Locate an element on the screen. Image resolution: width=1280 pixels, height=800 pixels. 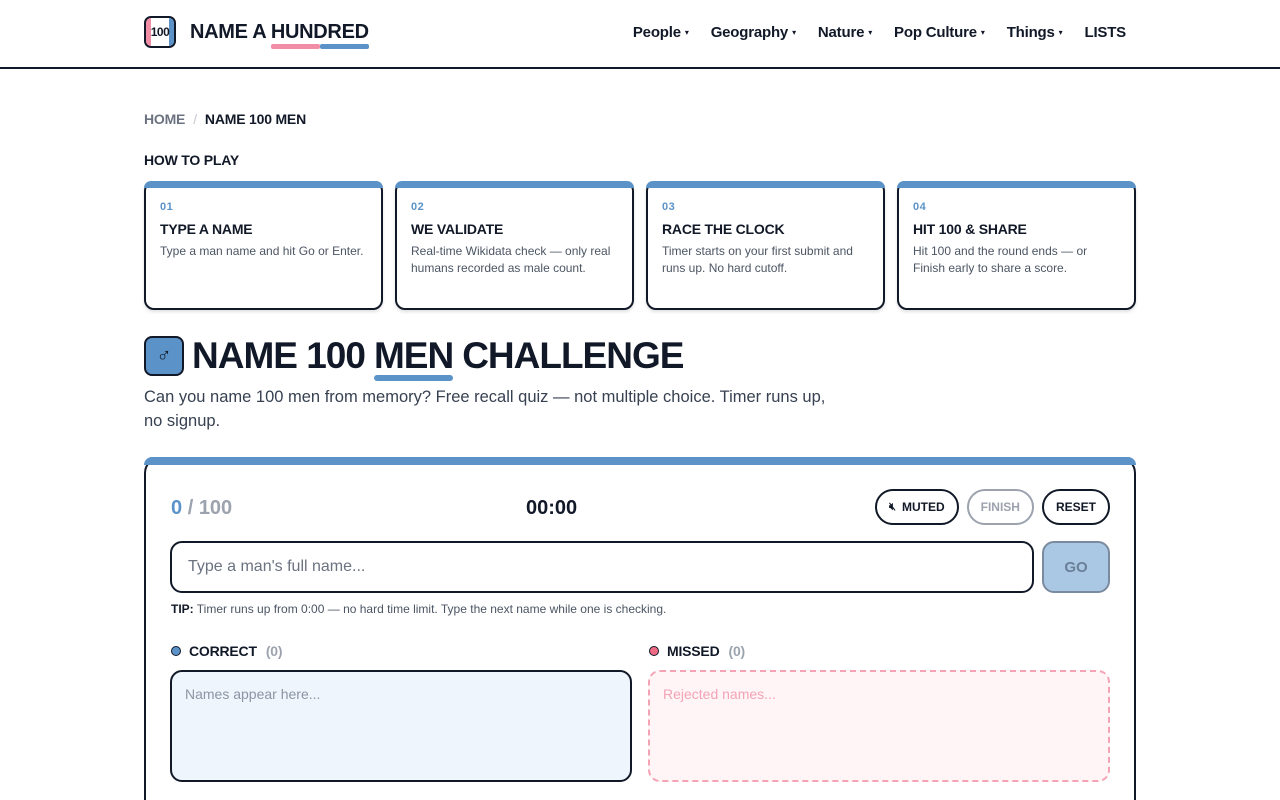
logo-highlight: HUNDRED is located at coordinates (319, 34).